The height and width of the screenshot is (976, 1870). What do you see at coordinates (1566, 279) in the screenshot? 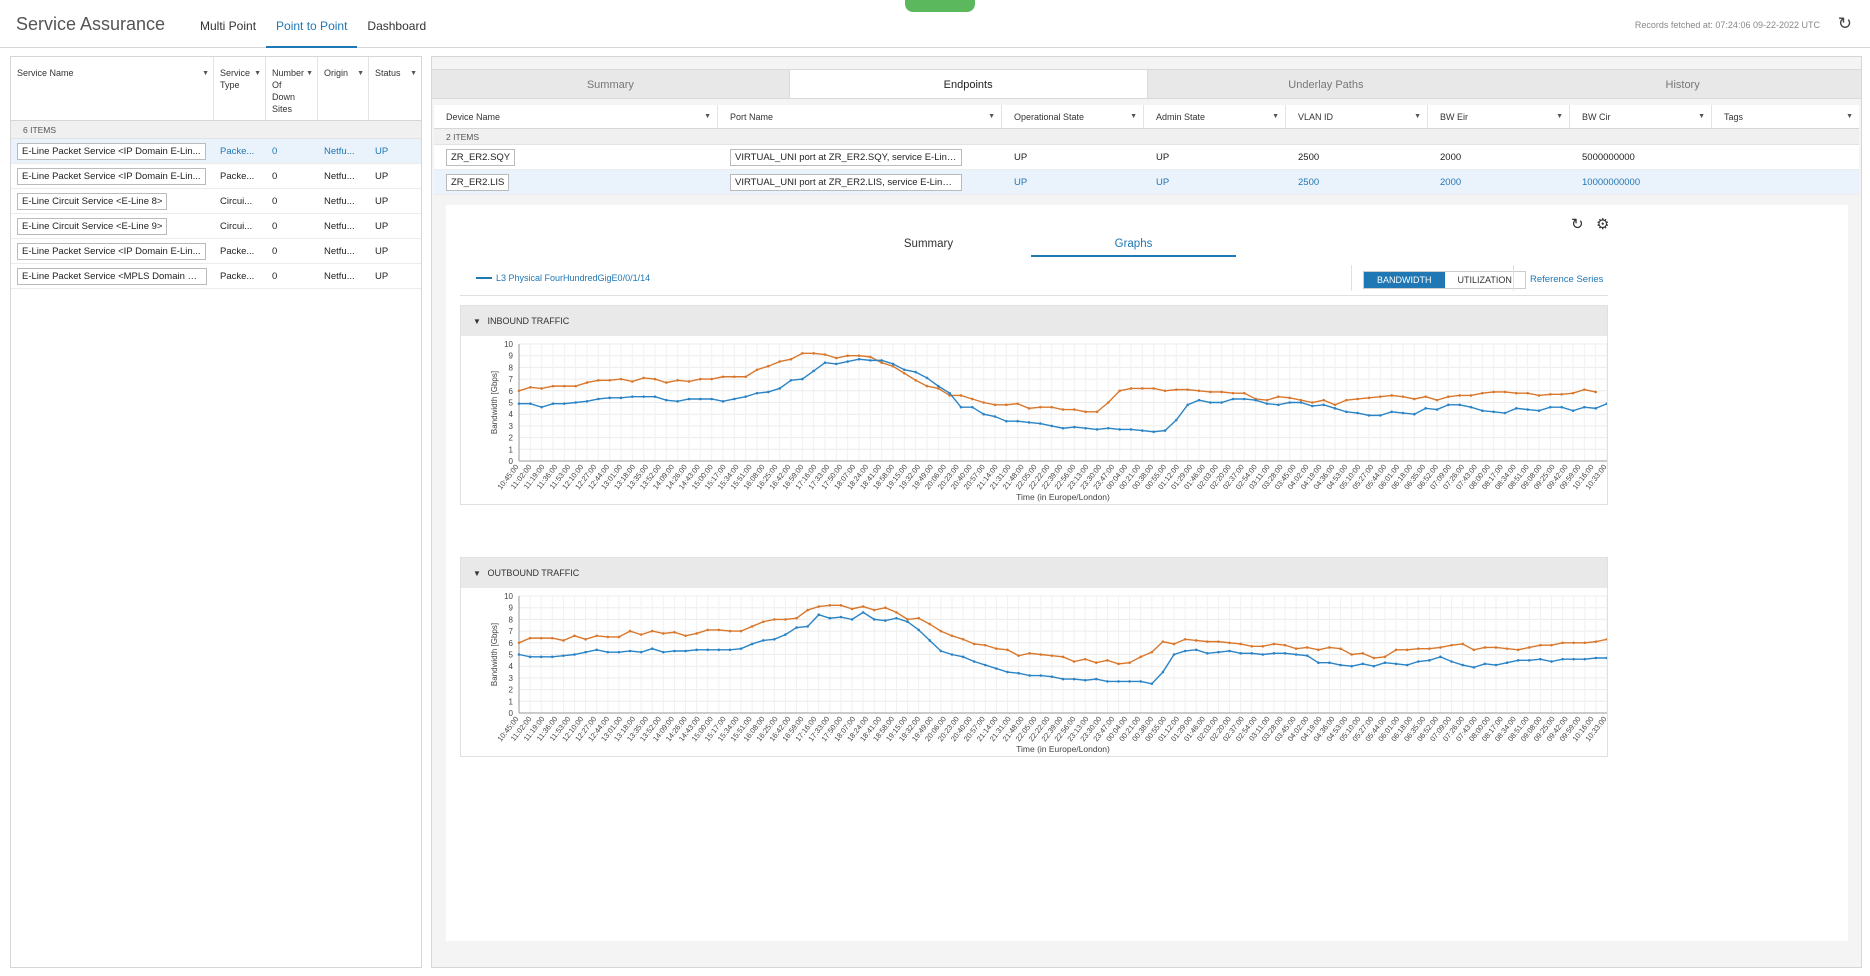
I see `reference-series-link: Reference Series` at bounding box center [1566, 279].